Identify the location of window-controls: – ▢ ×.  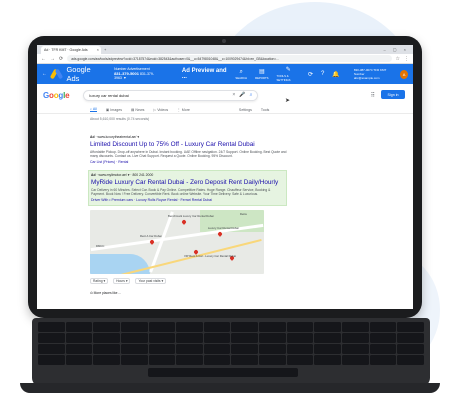
(398, 49).